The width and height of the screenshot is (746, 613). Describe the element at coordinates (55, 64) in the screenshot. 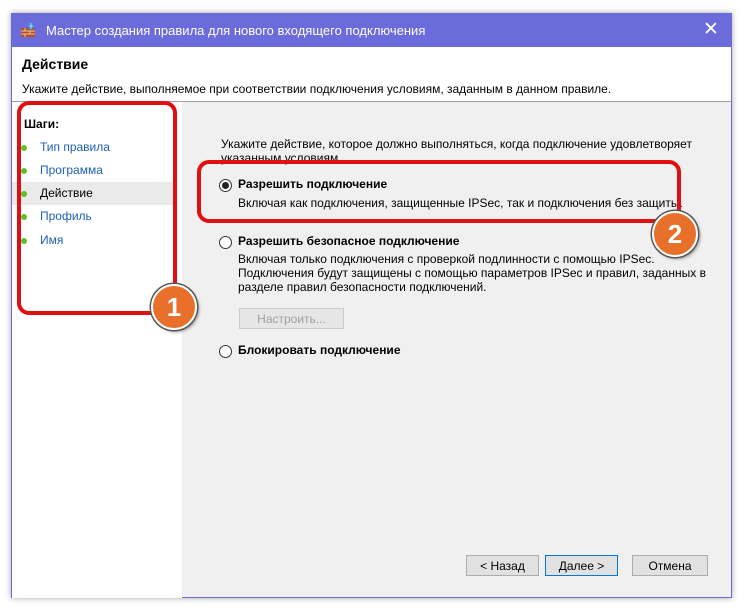

I see `page-title: Действие` at that location.